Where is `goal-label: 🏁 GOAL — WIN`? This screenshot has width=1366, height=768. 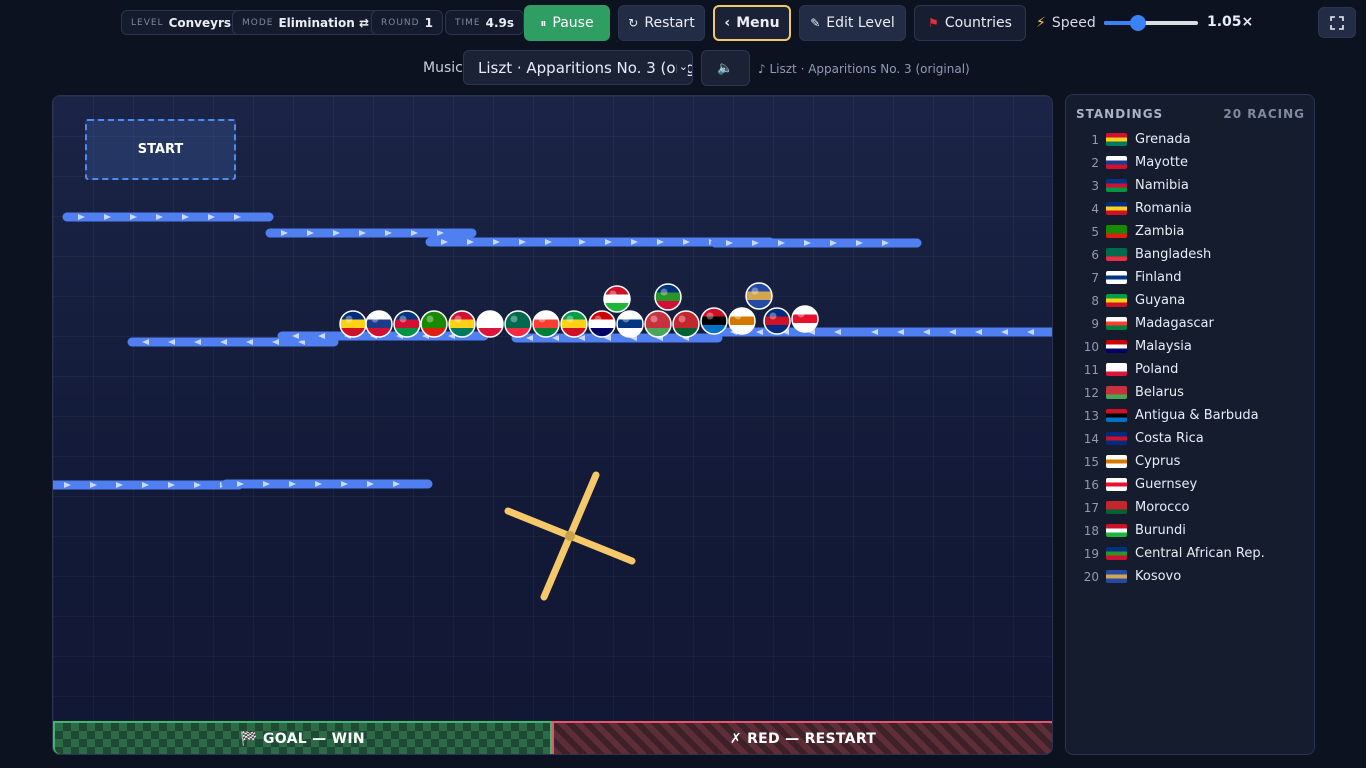
goal-label: 🏁 GOAL — WIN is located at coordinates (302, 738).